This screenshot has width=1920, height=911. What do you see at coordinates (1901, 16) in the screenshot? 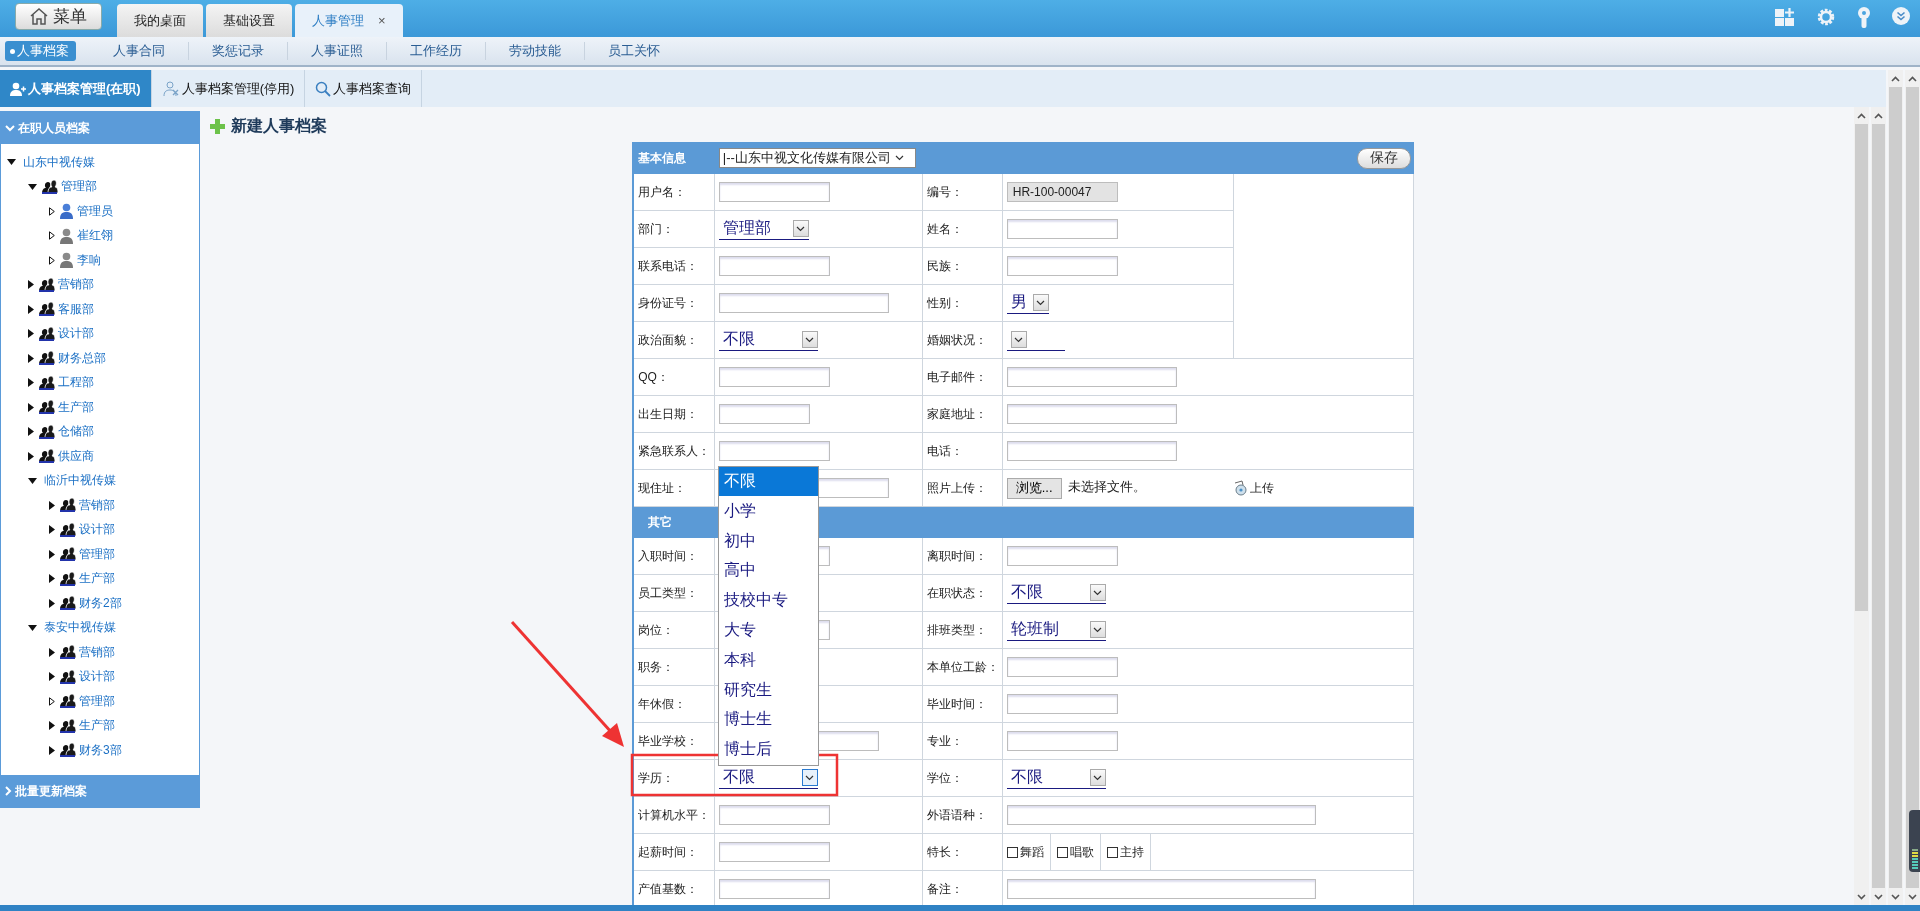
I see `chevron-down-icon` at bounding box center [1901, 16].